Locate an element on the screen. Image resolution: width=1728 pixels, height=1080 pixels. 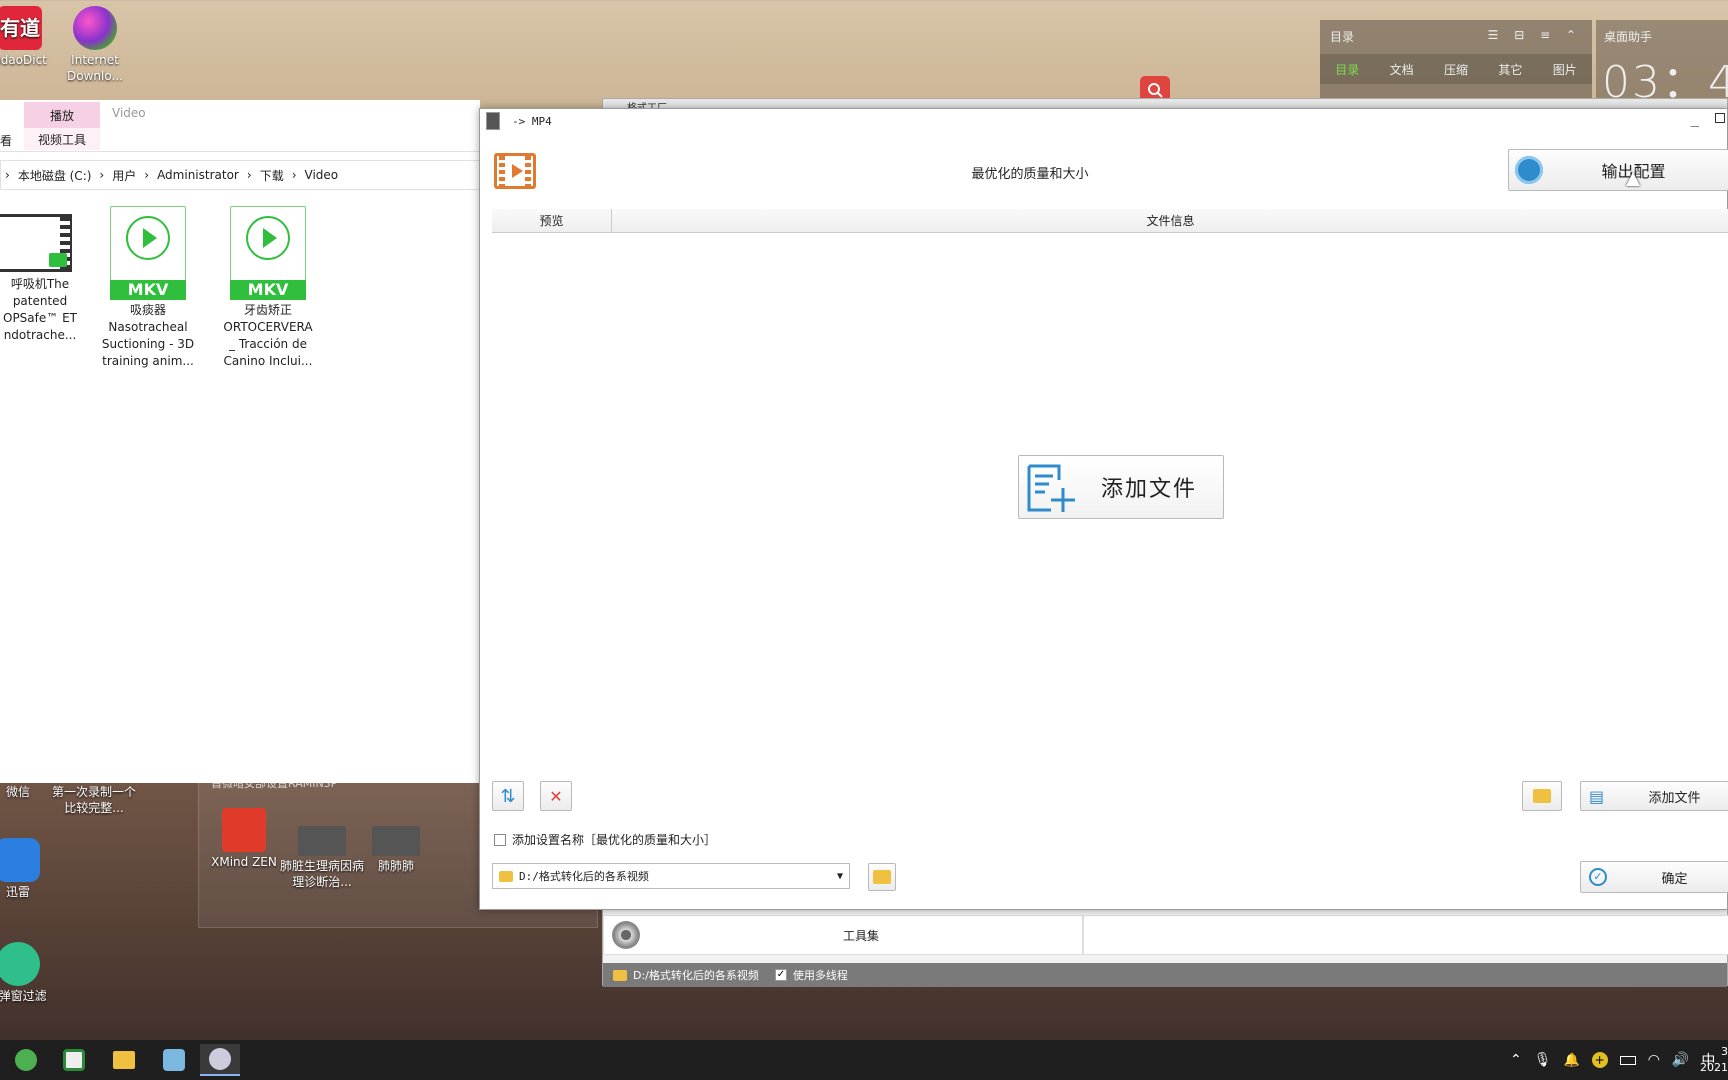
bell-icon: 🔔 is located at coordinates (1572, 1060).